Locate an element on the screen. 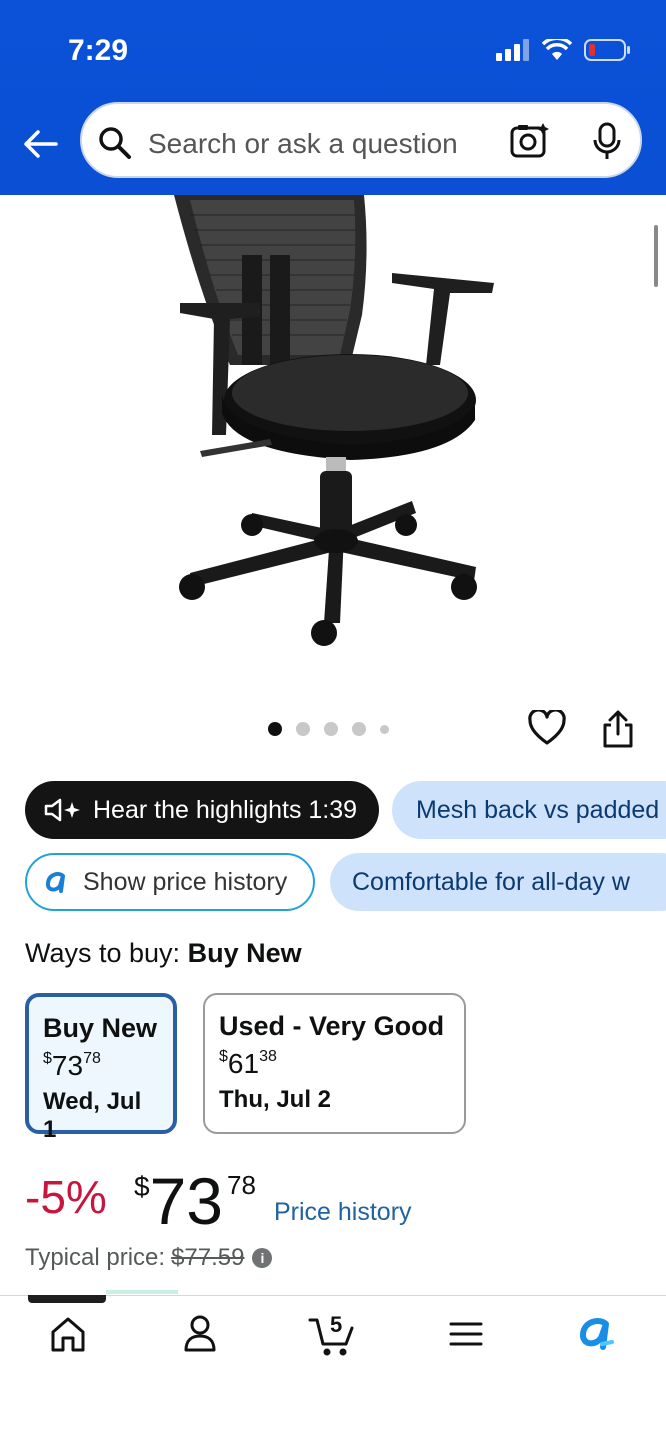 The width and height of the screenshot is (666, 1440). image-carousel-dots is located at coordinates (328, 729).